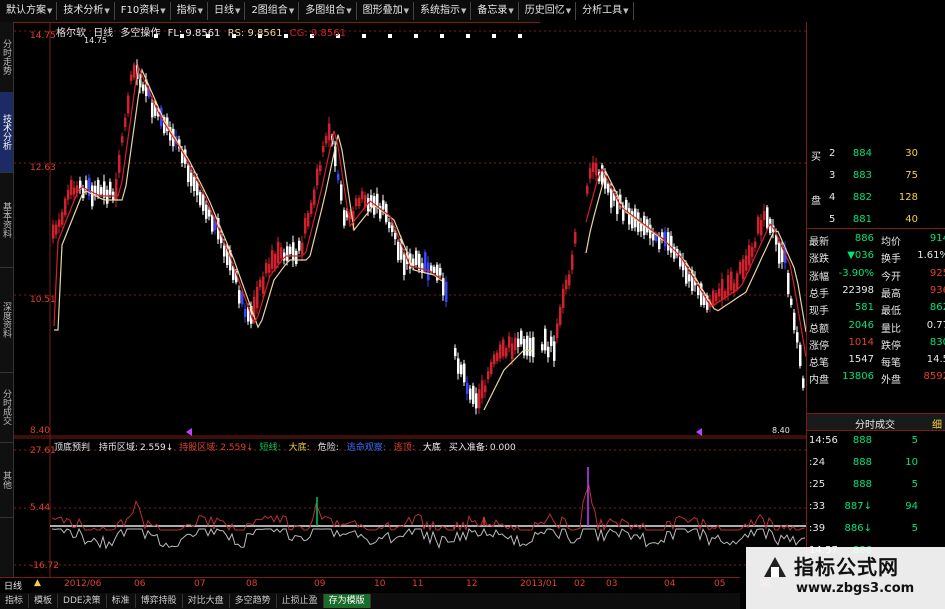 Image resolution: width=945 pixels, height=609 pixels. Describe the element at coordinates (819, 364) in the screenshot. I see `quote-label: 总笔` at that location.